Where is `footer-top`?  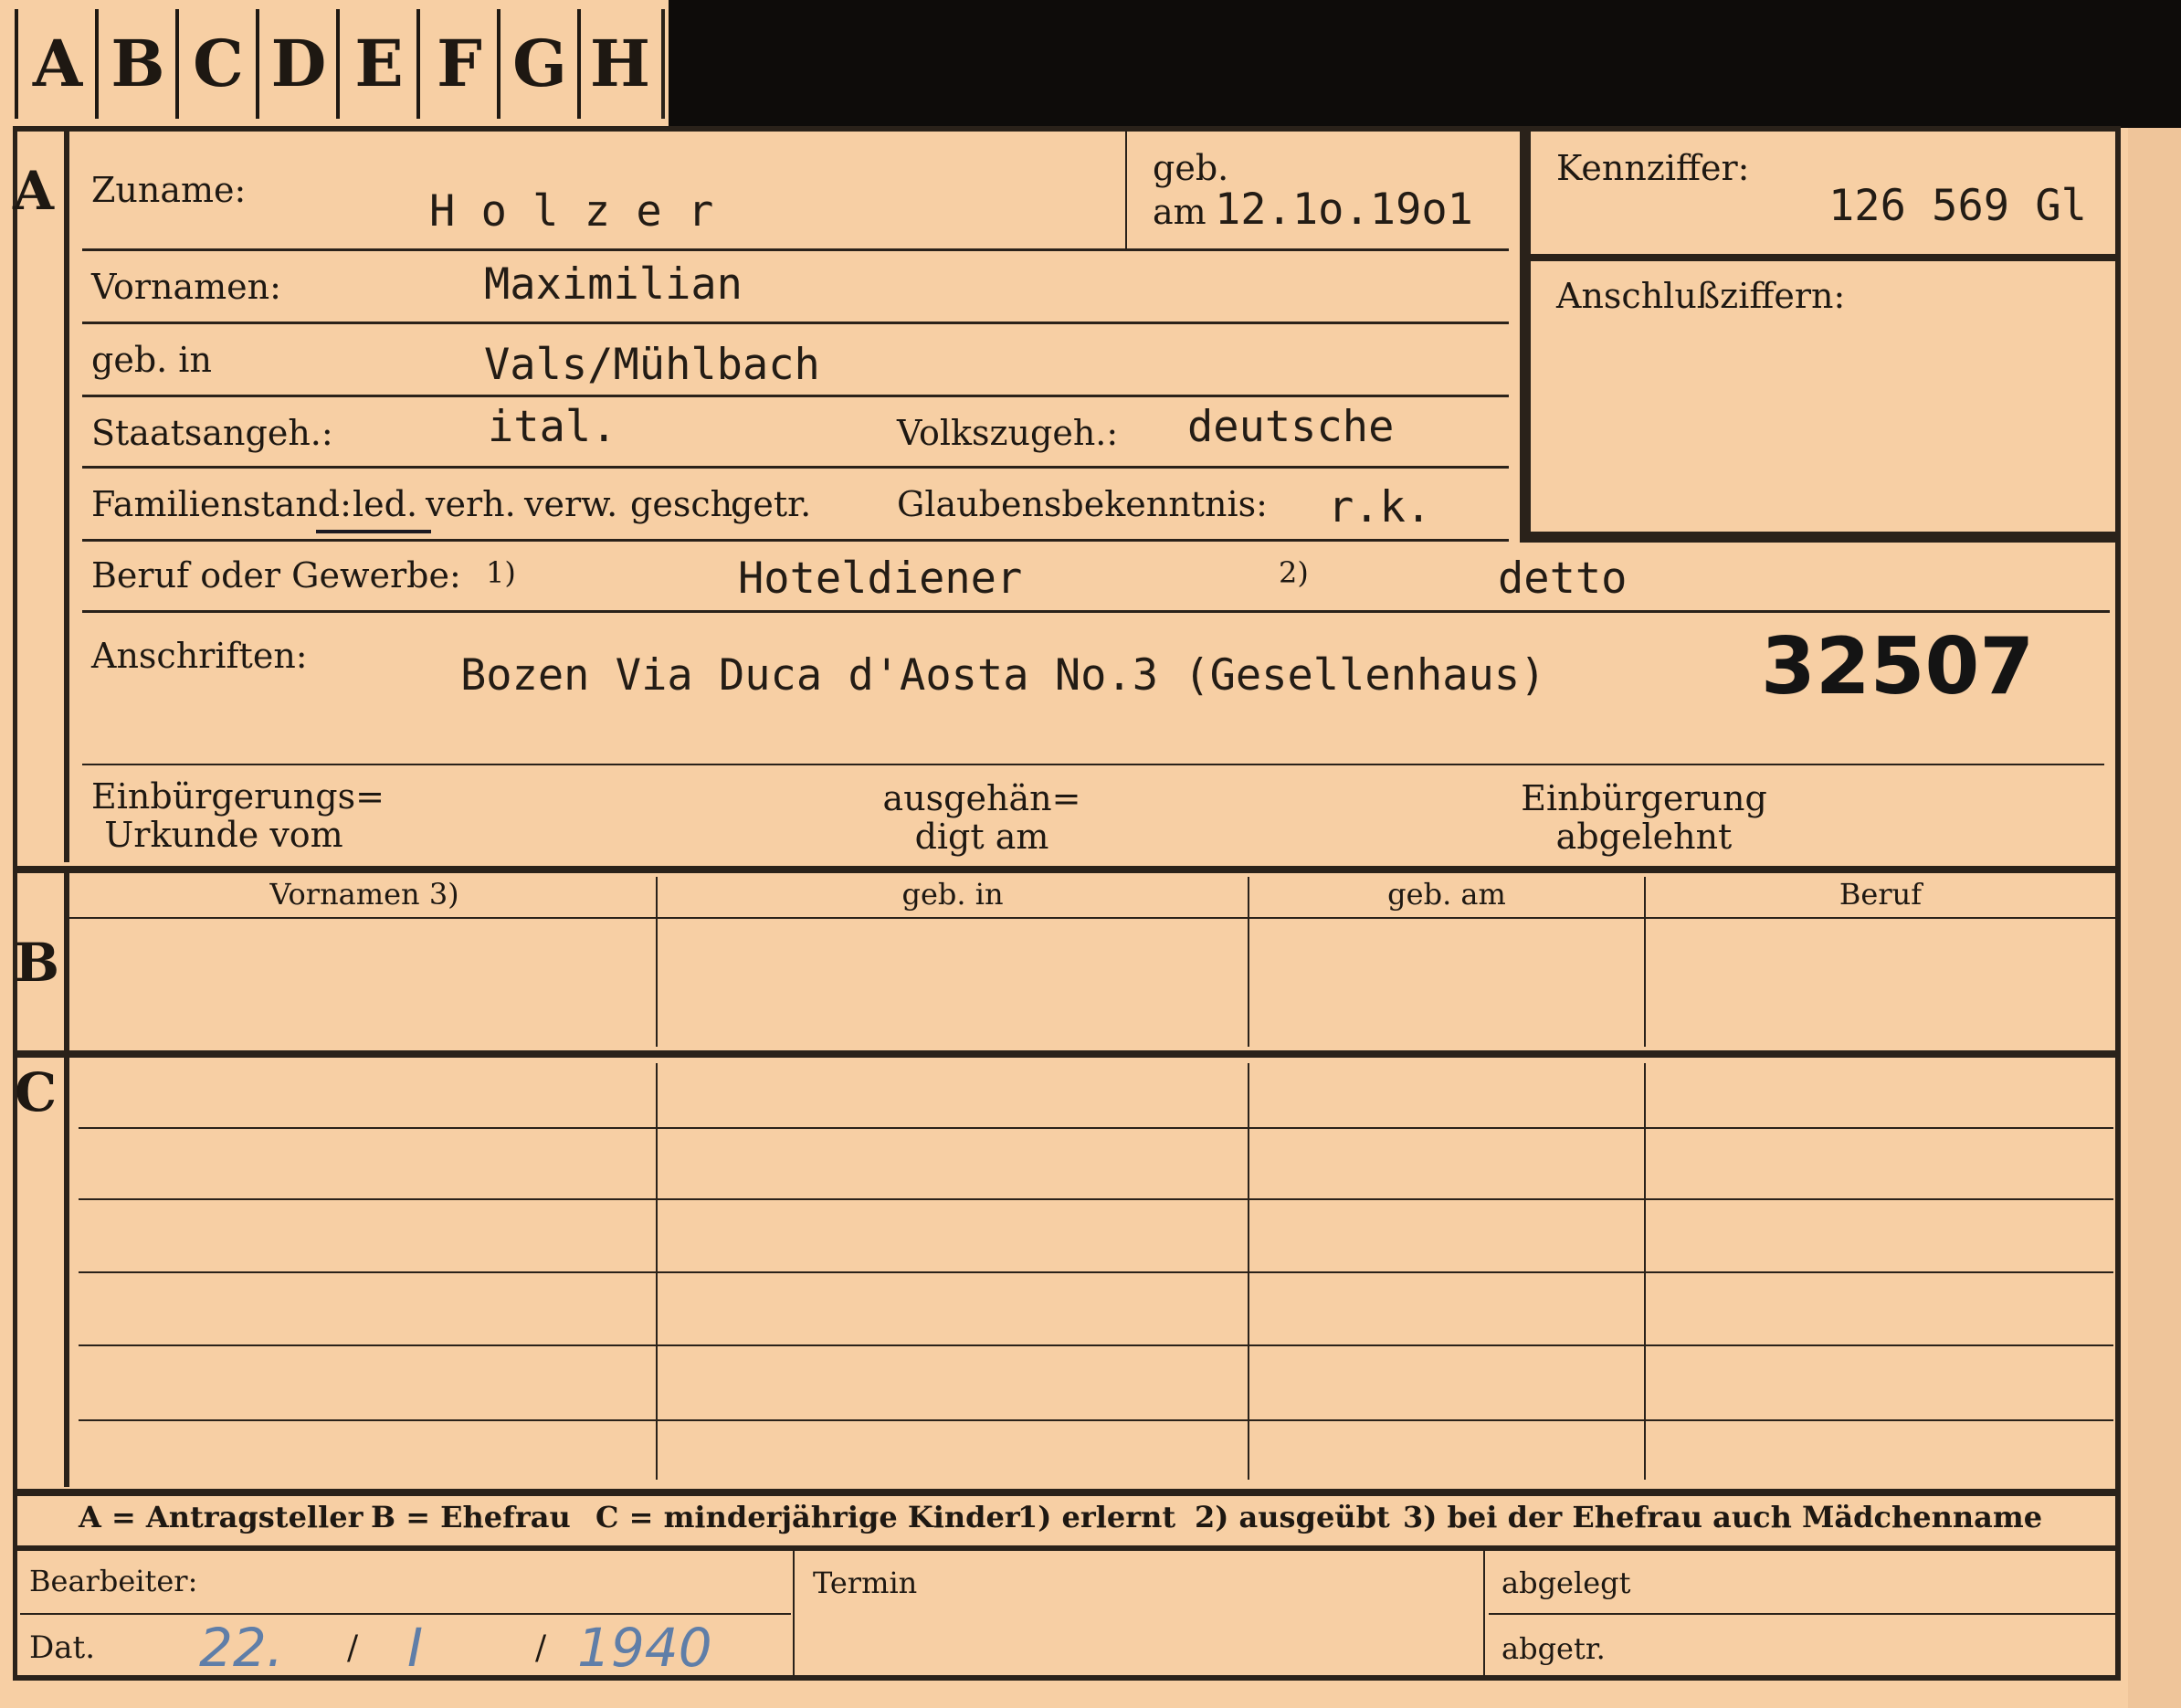 footer-top is located at coordinates (1066, 1548).